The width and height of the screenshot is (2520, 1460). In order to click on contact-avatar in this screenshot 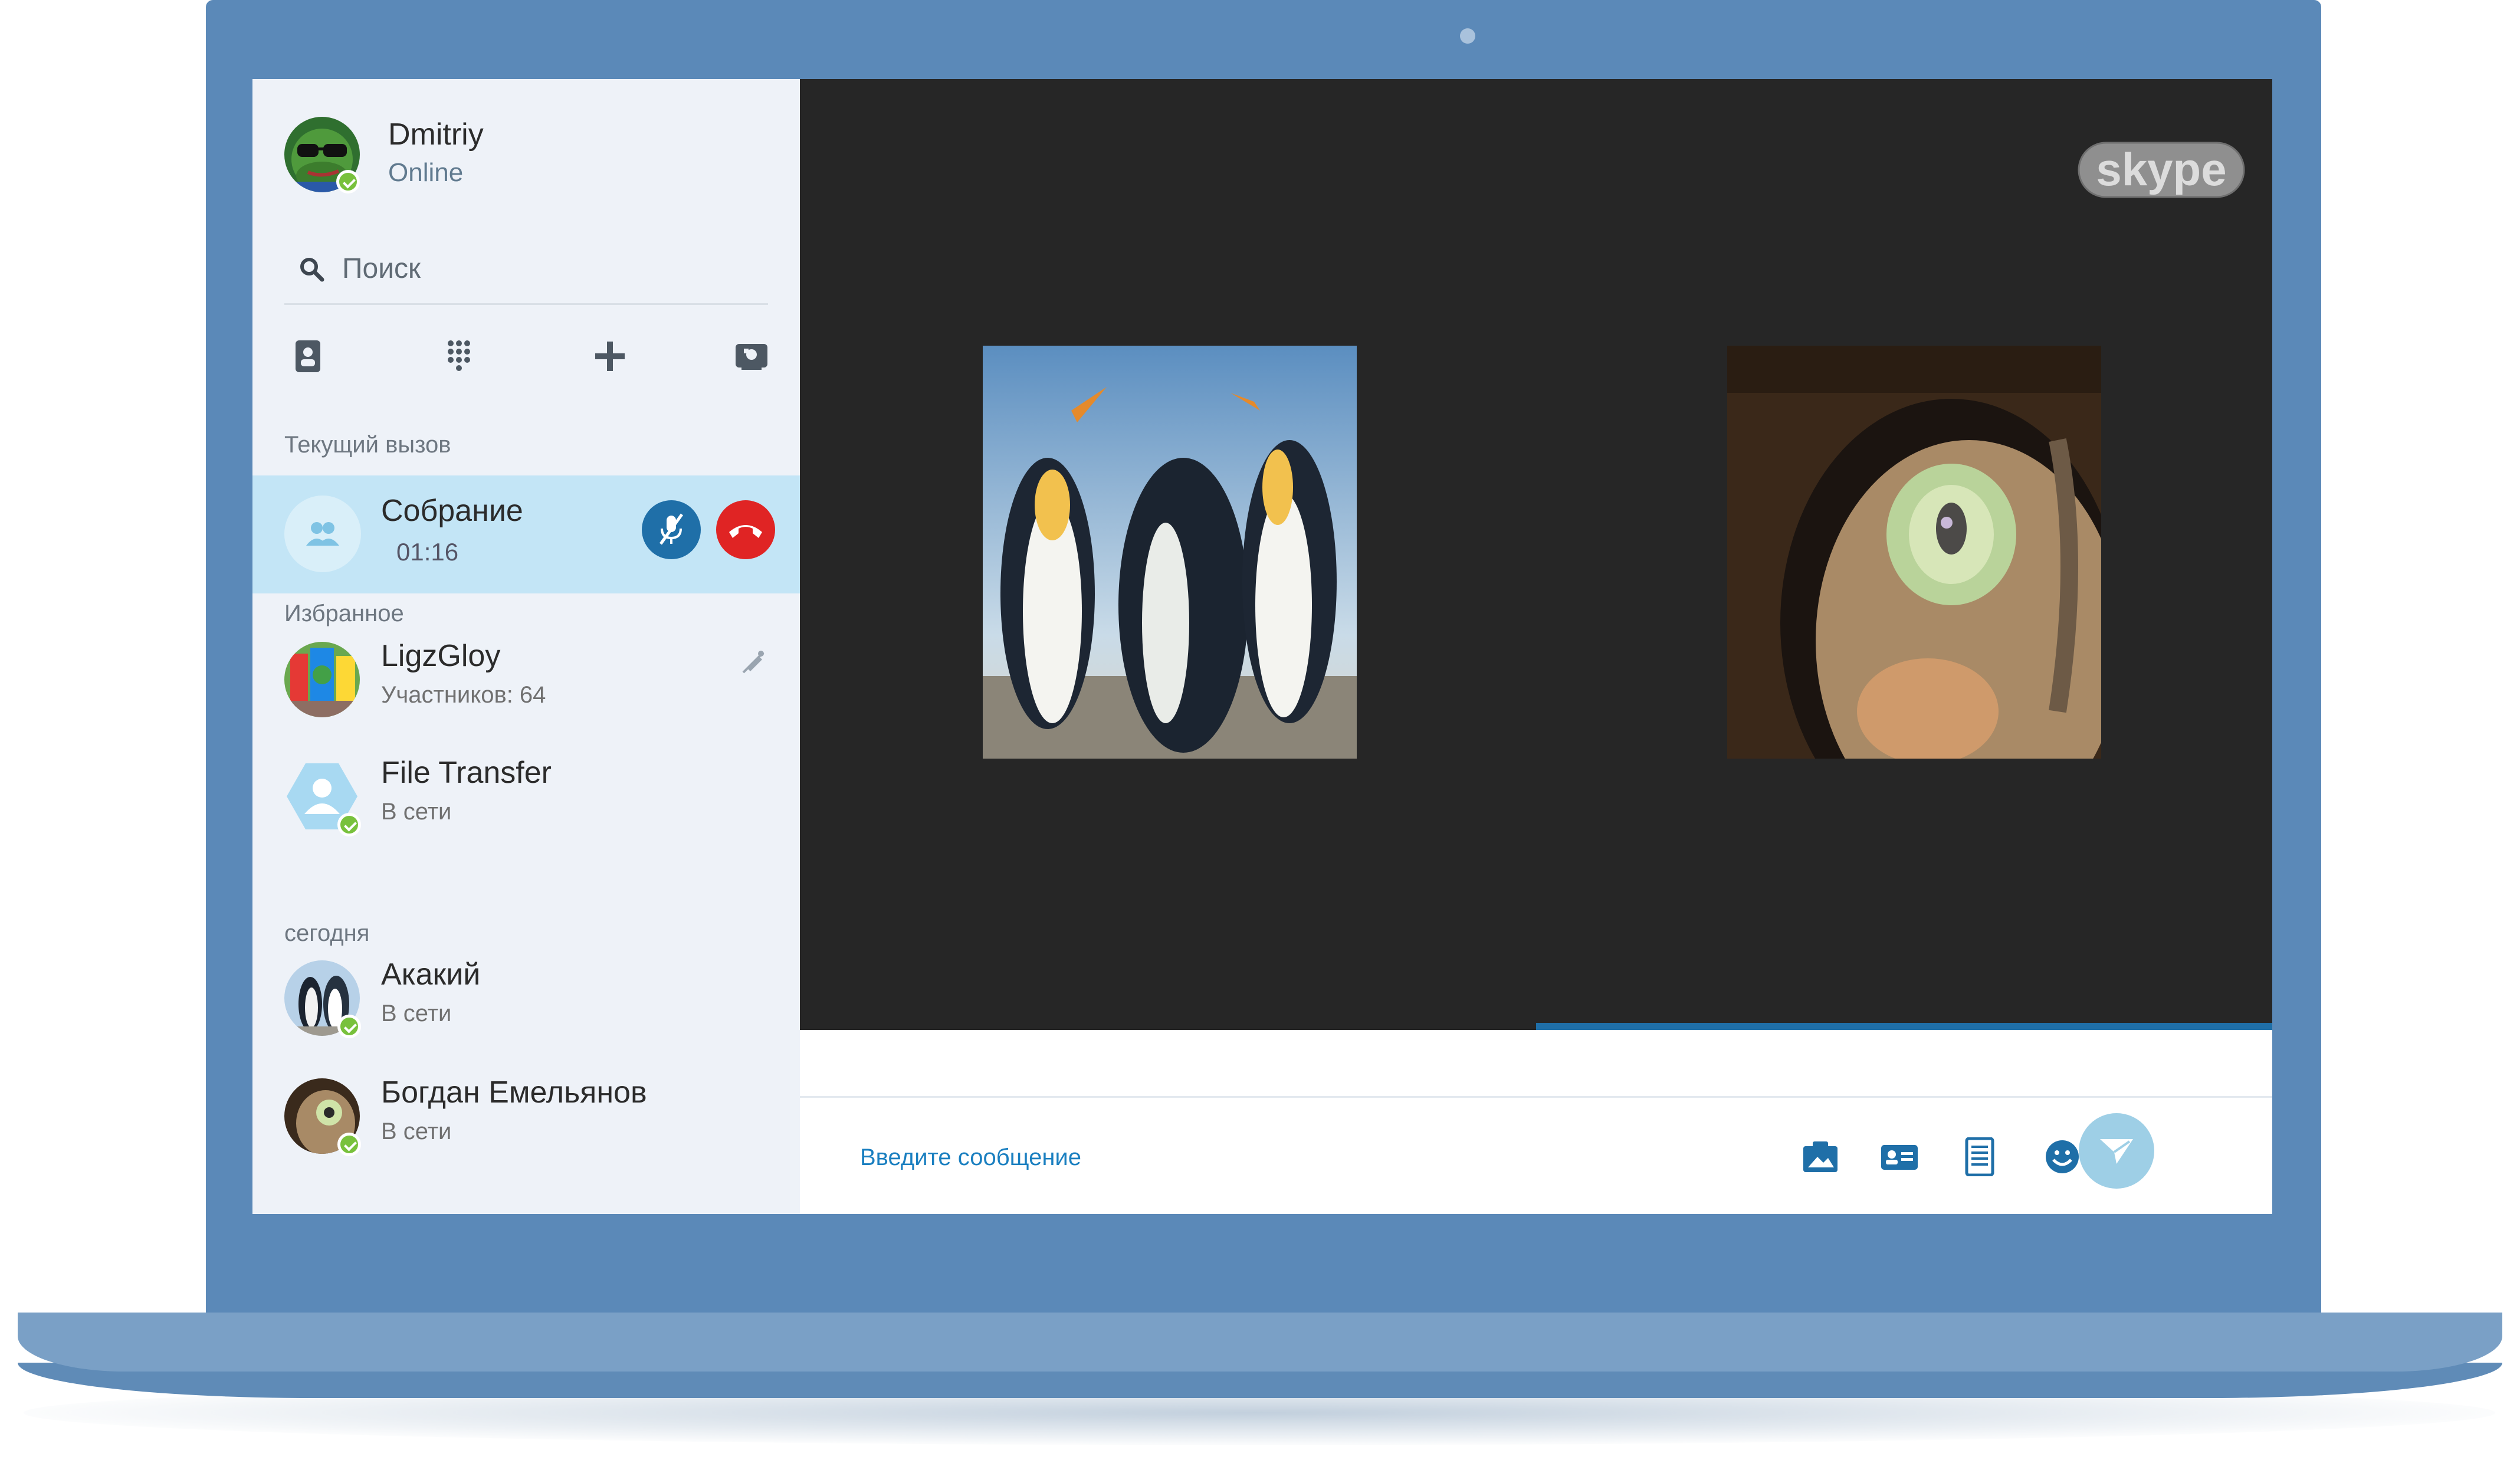, I will do `click(322, 679)`.